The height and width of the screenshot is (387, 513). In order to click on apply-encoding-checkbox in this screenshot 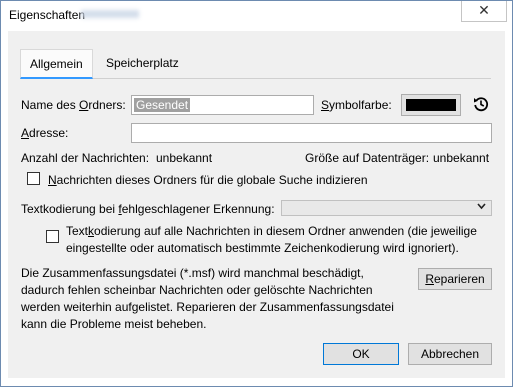, I will do `click(52, 236)`.